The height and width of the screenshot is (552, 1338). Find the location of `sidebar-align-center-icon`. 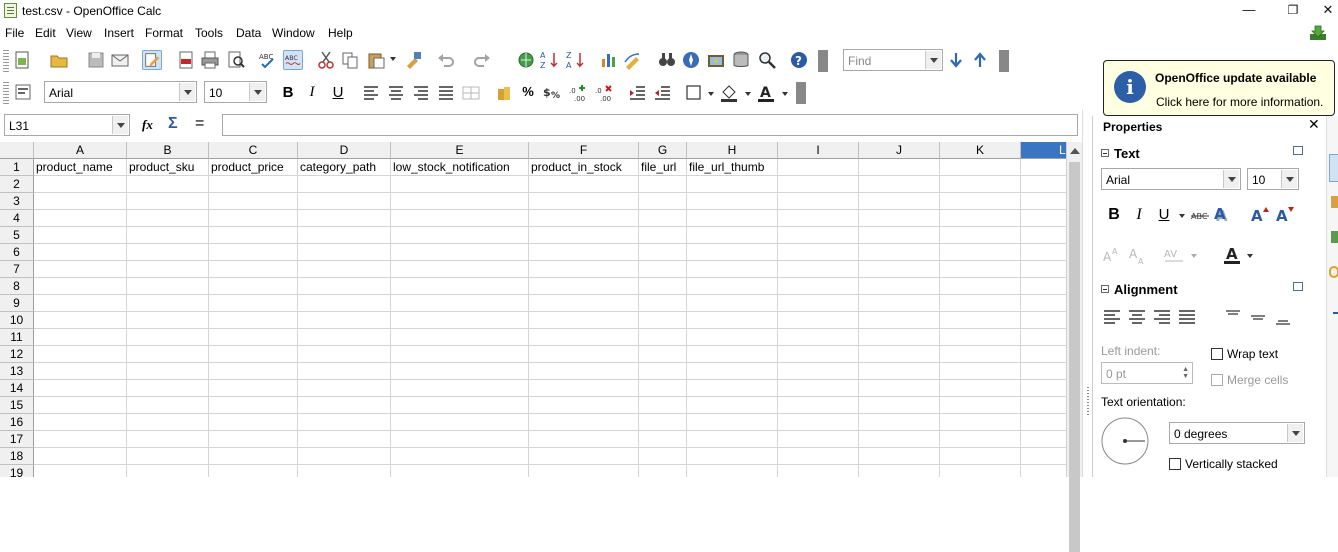

sidebar-align-center-icon is located at coordinates (1137, 317).